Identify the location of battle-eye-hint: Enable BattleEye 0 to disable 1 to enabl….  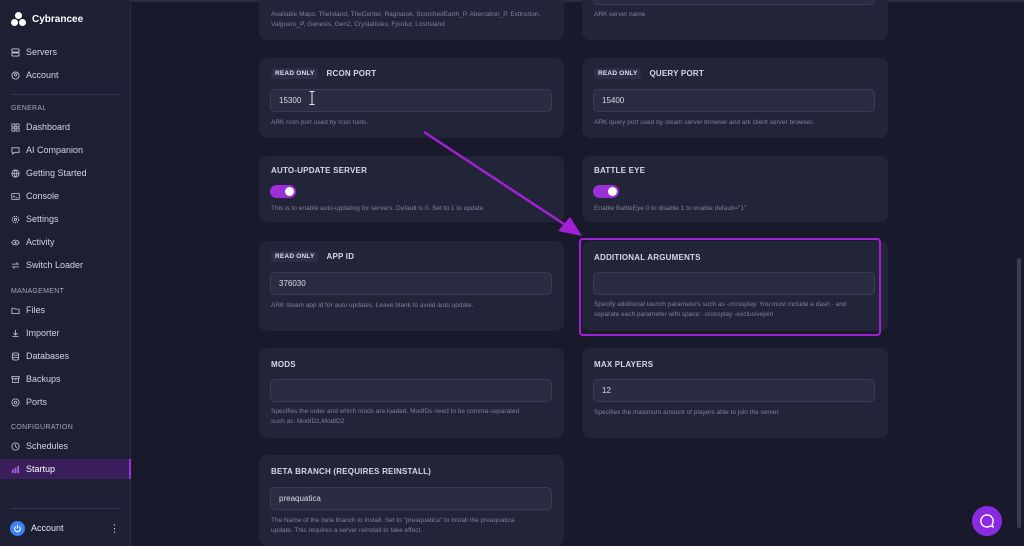
(670, 208).